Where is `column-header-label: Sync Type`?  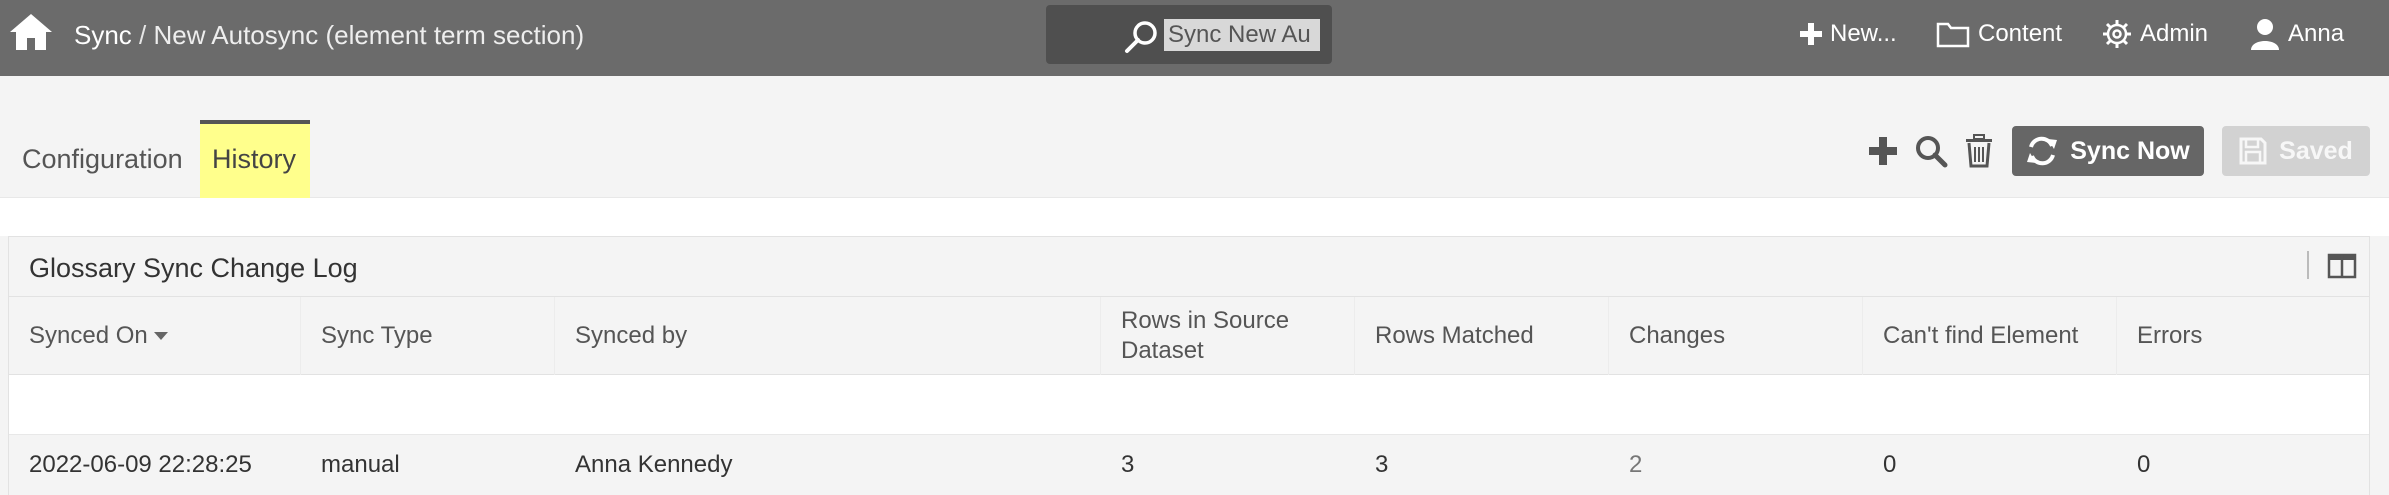
column-header-label: Sync Type is located at coordinates (377, 335).